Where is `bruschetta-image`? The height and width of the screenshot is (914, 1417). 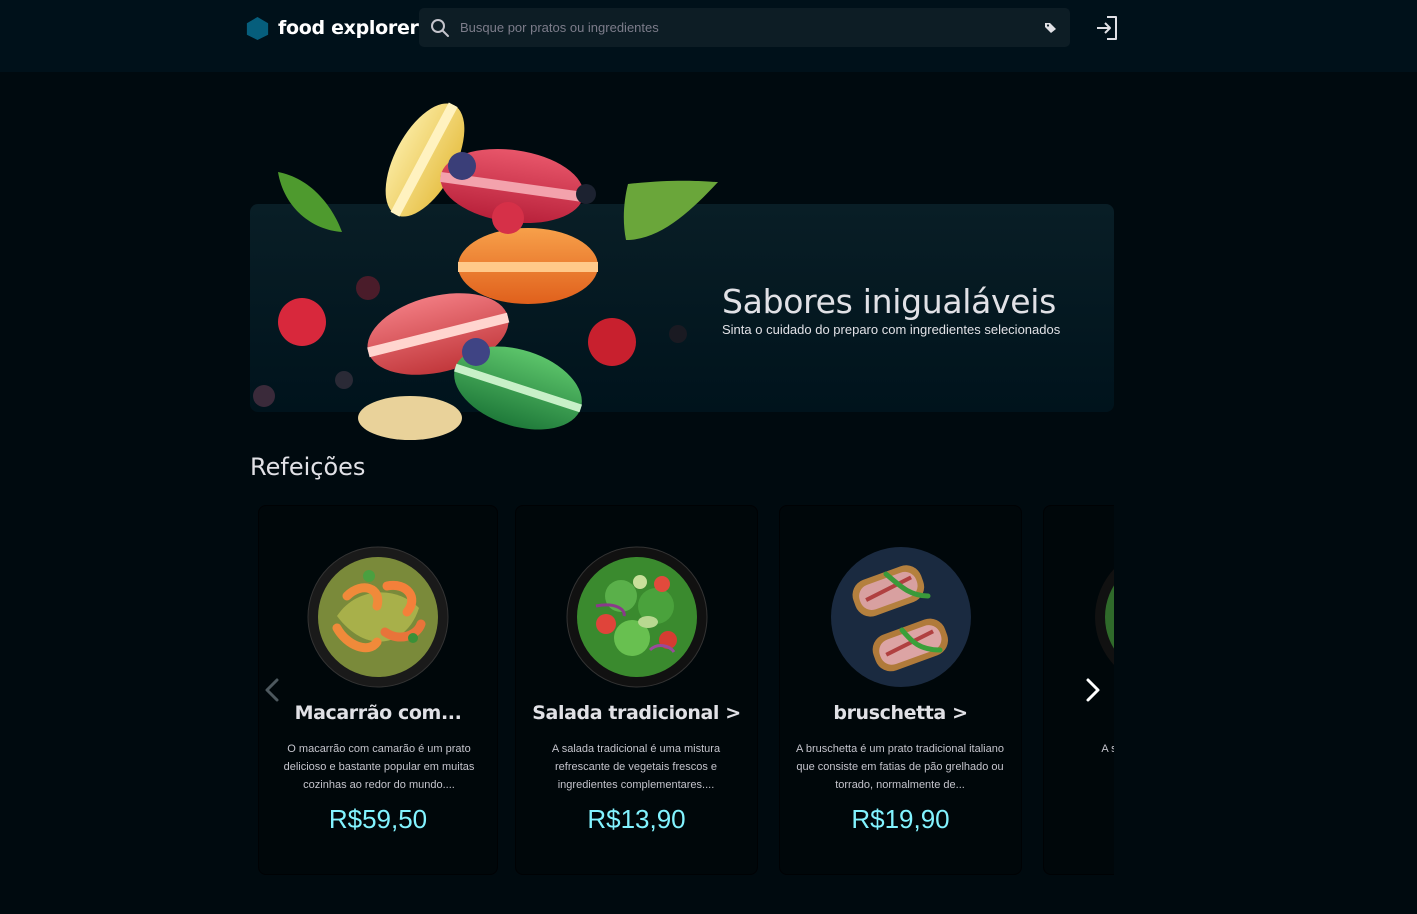 bruschetta-image is located at coordinates (900, 617).